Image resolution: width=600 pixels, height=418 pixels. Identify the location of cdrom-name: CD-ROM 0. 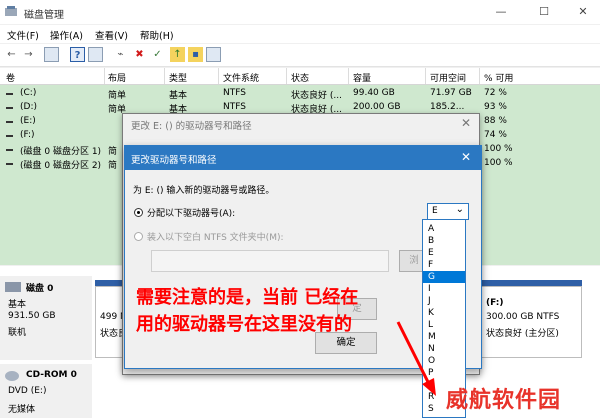
(51, 375).